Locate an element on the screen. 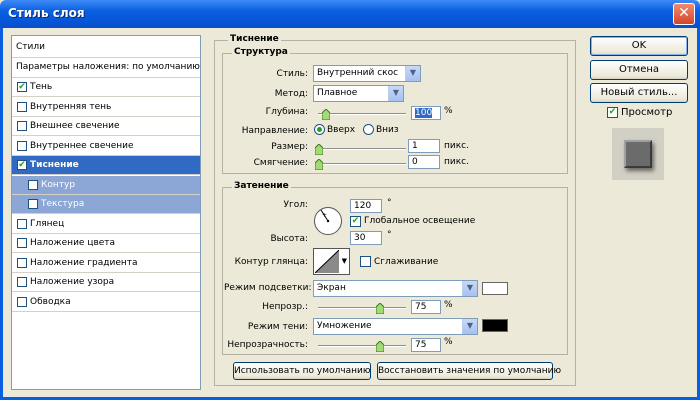 Image resolution: width=700 pixels, height=400 pixels. sidebar-item-label: Наложение узора is located at coordinates (72, 282).